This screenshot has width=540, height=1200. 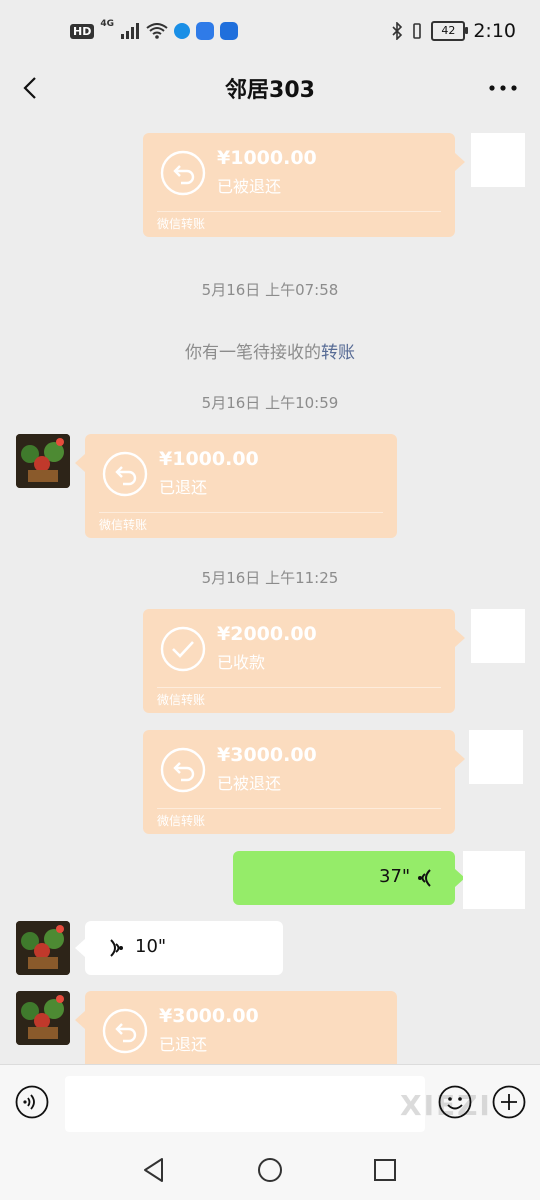 I want to click on message-input, so click(x=245, y=1104).